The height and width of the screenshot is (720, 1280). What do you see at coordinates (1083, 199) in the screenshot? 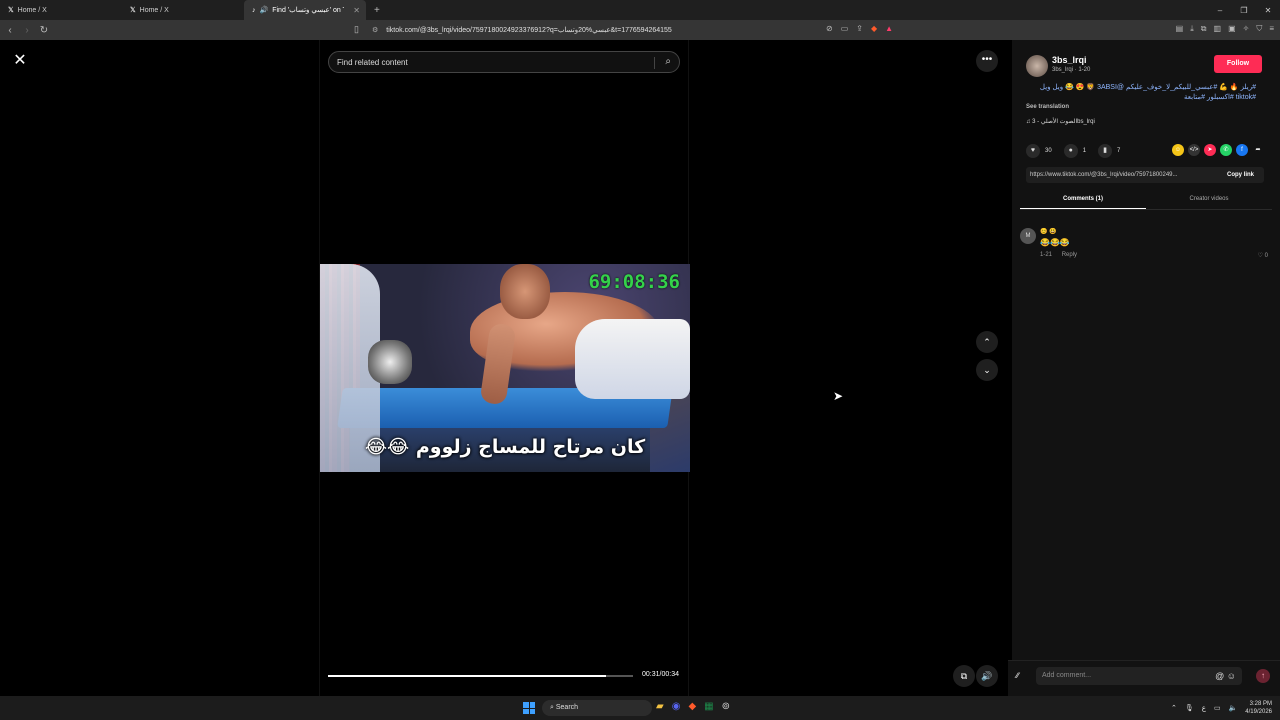
I see `tab-comments: Comments (1)` at bounding box center [1083, 199].